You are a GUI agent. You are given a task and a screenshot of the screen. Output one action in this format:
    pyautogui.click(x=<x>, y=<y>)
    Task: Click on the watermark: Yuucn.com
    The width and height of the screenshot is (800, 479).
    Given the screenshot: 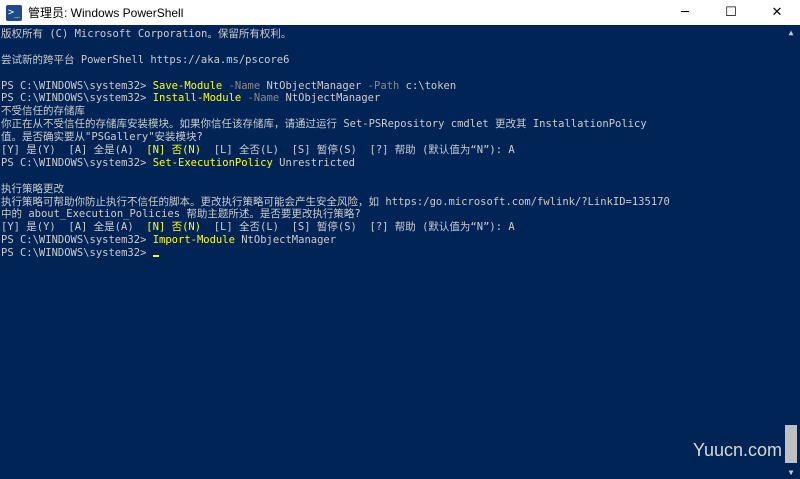 What is the action you would take?
    pyautogui.click(x=737, y=450)
    